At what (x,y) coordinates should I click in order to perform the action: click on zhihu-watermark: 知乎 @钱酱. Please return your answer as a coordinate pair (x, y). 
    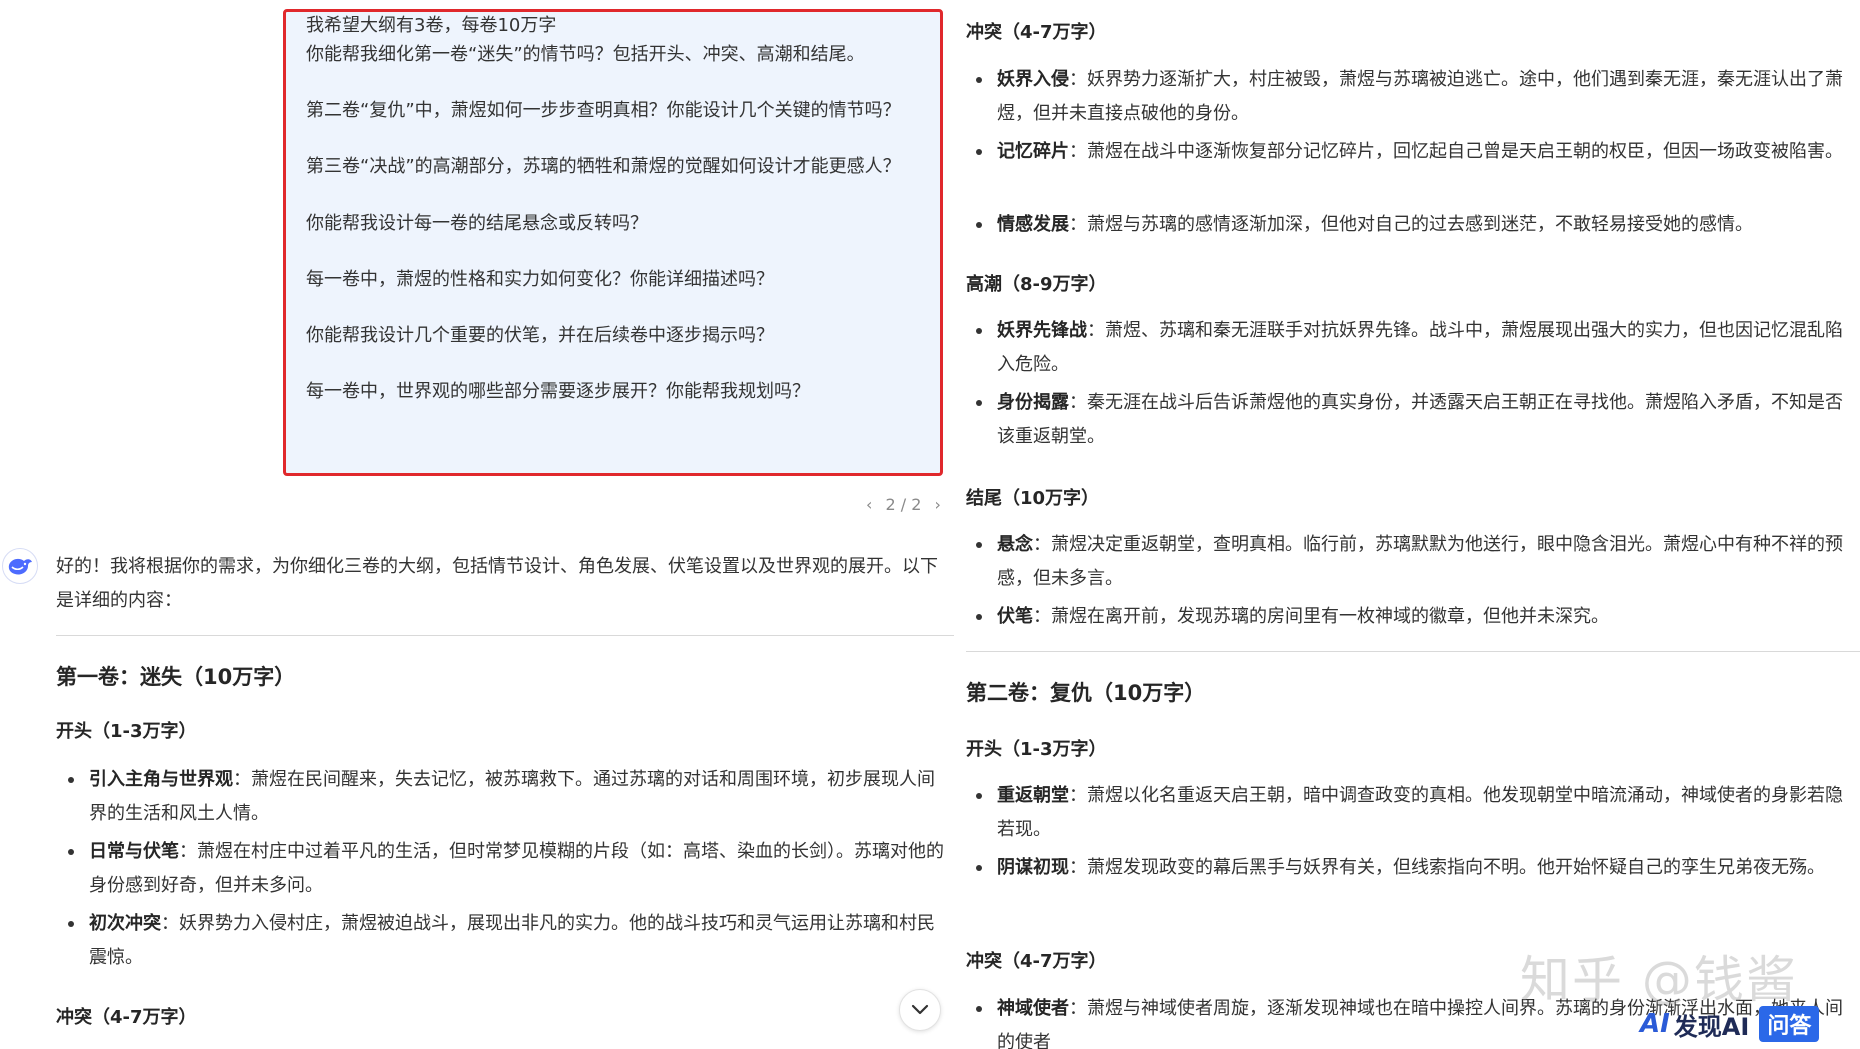
    Looking at the image, I should click on (1659, 980).